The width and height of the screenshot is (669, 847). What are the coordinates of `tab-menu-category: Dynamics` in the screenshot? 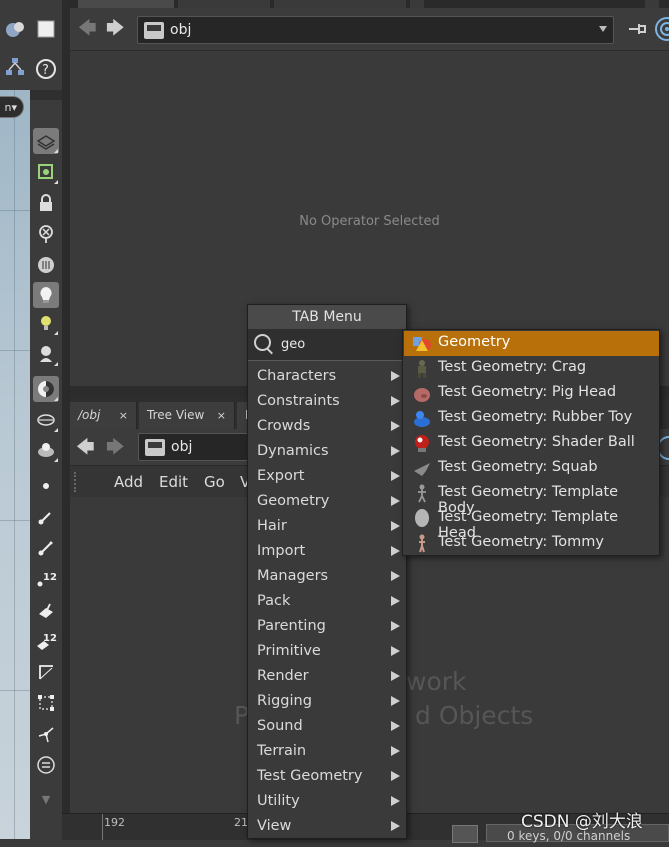 It's located at (327, 451).